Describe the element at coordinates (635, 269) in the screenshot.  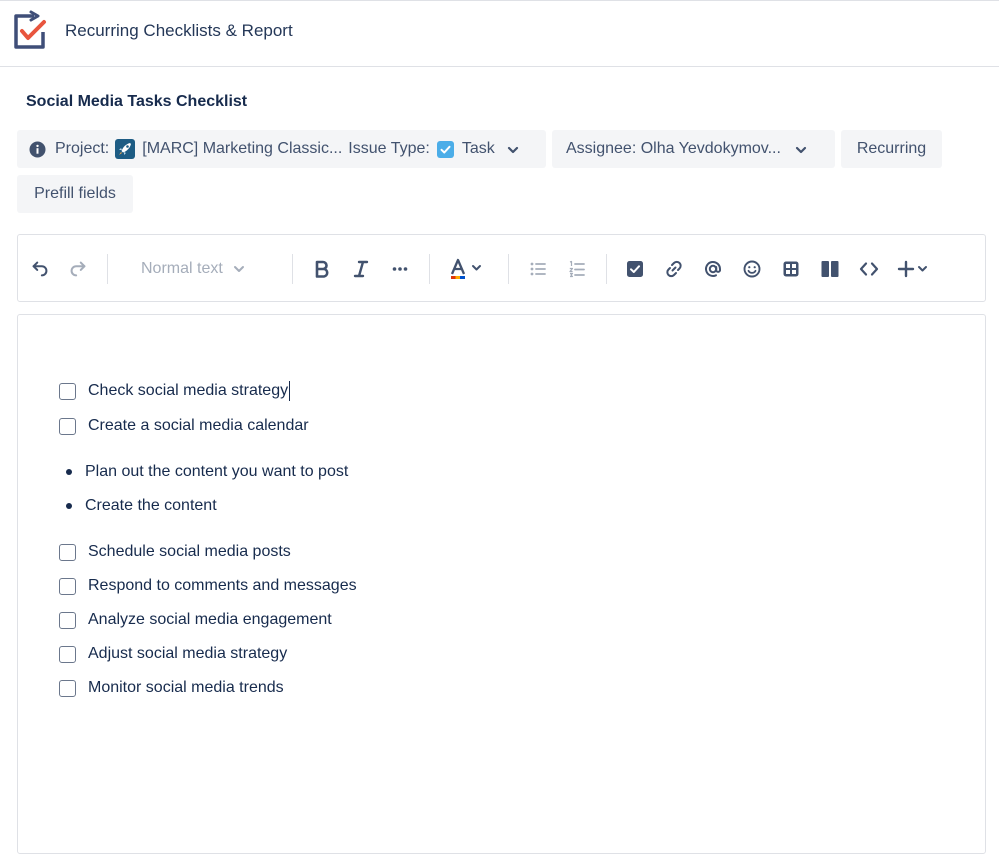
I see `action-item-icon` at that location.